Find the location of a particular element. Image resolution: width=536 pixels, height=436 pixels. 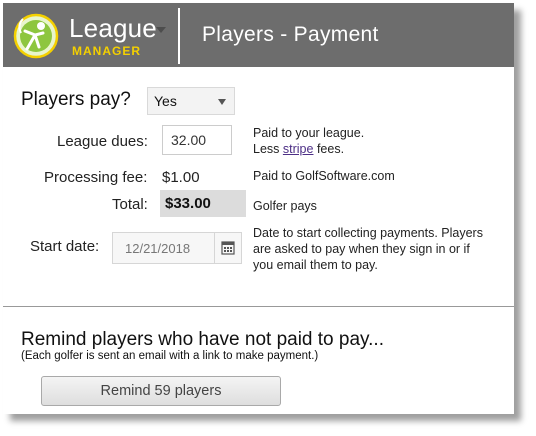

logo-text-league: League is located at coordinates (113, 28).